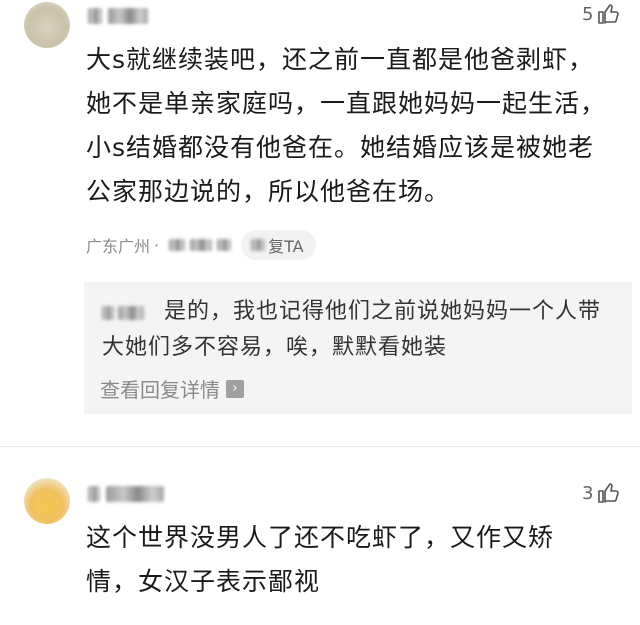  I want to click on view-reply-details-link: 查看回复详情 ›, so click(172, 388).